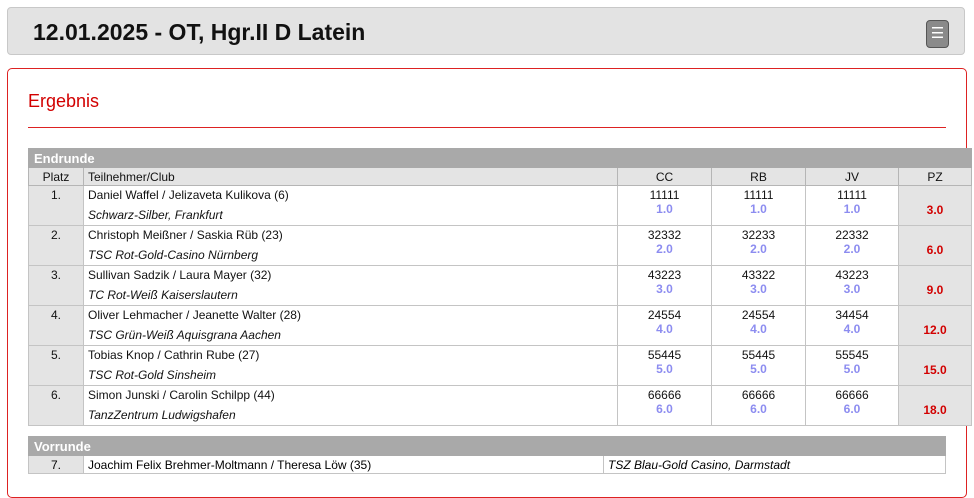 This screenshot has height=498, width=974. Describe the element at coordinates (664, 329) in the screenshot. I see `cc-score: 4.0` at that location.